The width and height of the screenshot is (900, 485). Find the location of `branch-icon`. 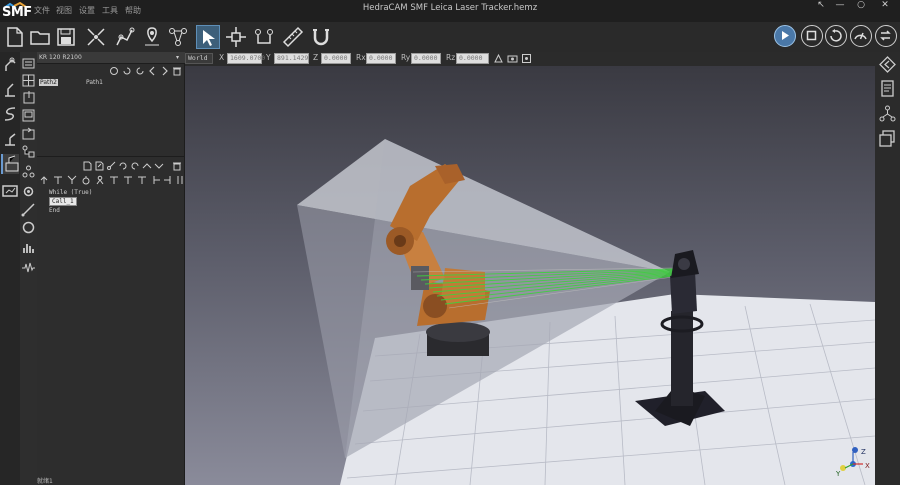

branch-icon is located at coordinates (58, 180).